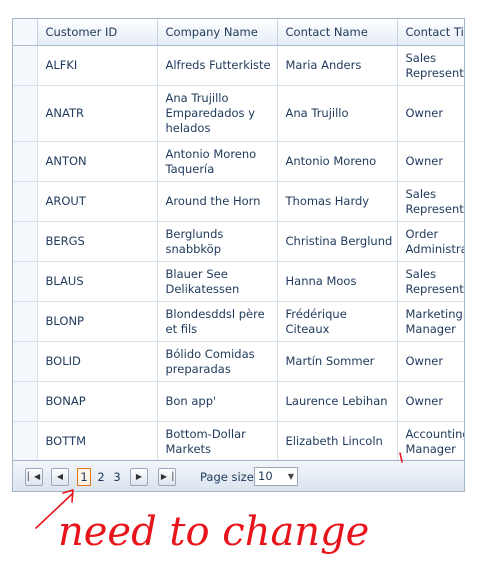 This screenshot has height=571, width=492. I want to click on annotation-text: need to change, so click(213, 532).